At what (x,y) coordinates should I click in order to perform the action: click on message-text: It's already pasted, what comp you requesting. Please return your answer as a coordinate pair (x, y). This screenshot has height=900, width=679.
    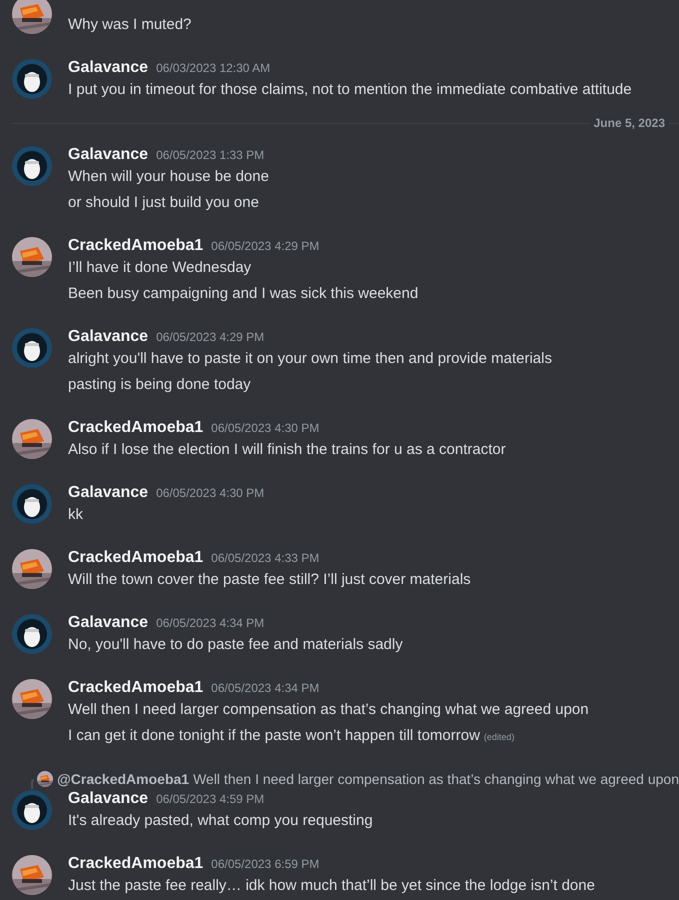
    Looking at the image, I should click on (220, 821).